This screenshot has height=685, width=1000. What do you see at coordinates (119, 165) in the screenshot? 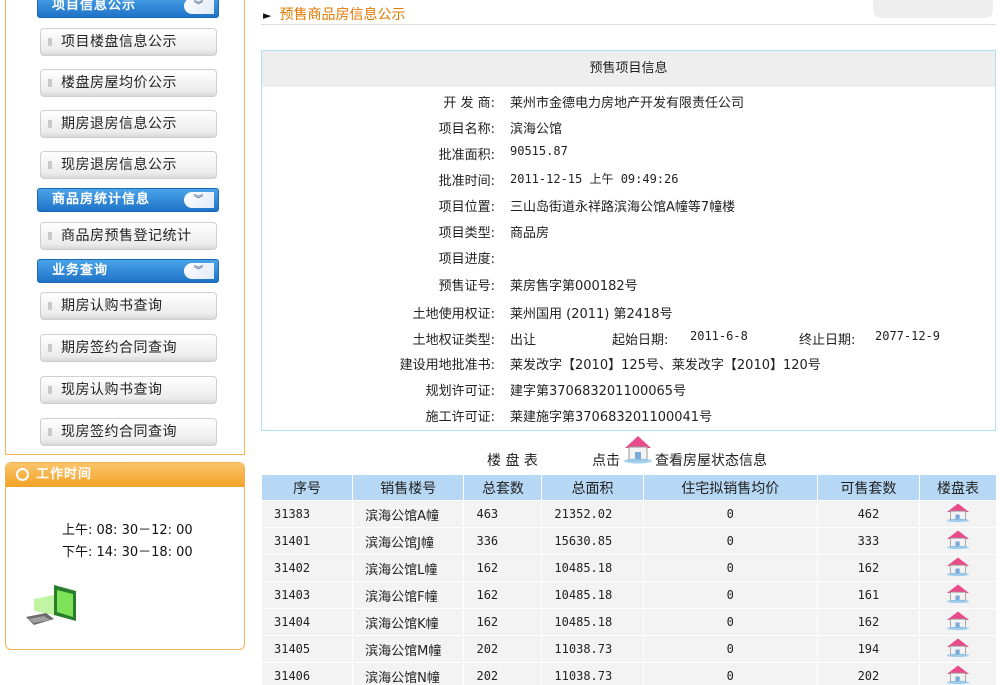
I see `menu-item-label: 现房退房信息公示` at bounding box center [119, 165].